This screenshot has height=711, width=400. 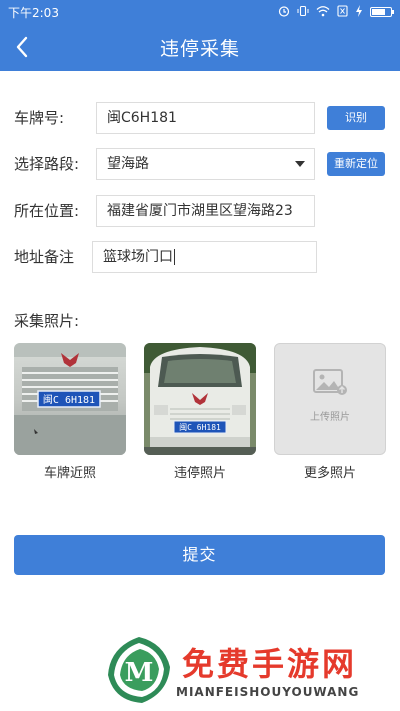 I want to click on back-button, so click(x=22, y=47).